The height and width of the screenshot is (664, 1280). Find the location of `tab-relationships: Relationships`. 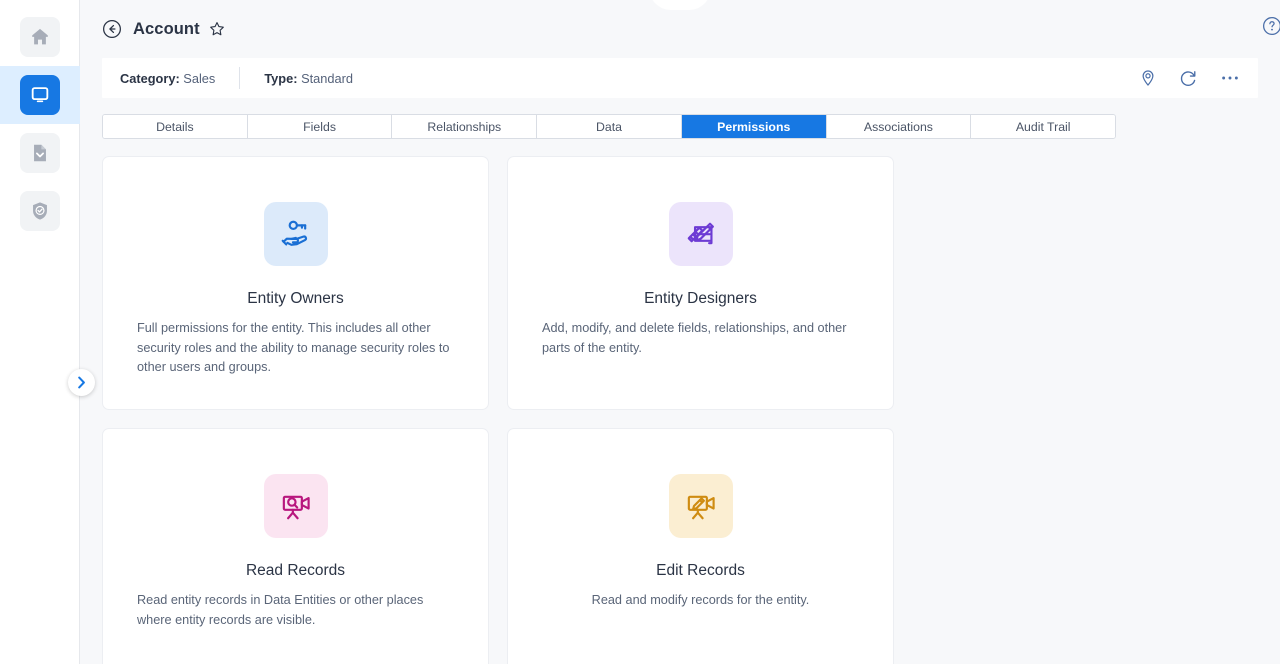

tab-relationships: Relationships is located at coordinates (465, 126).